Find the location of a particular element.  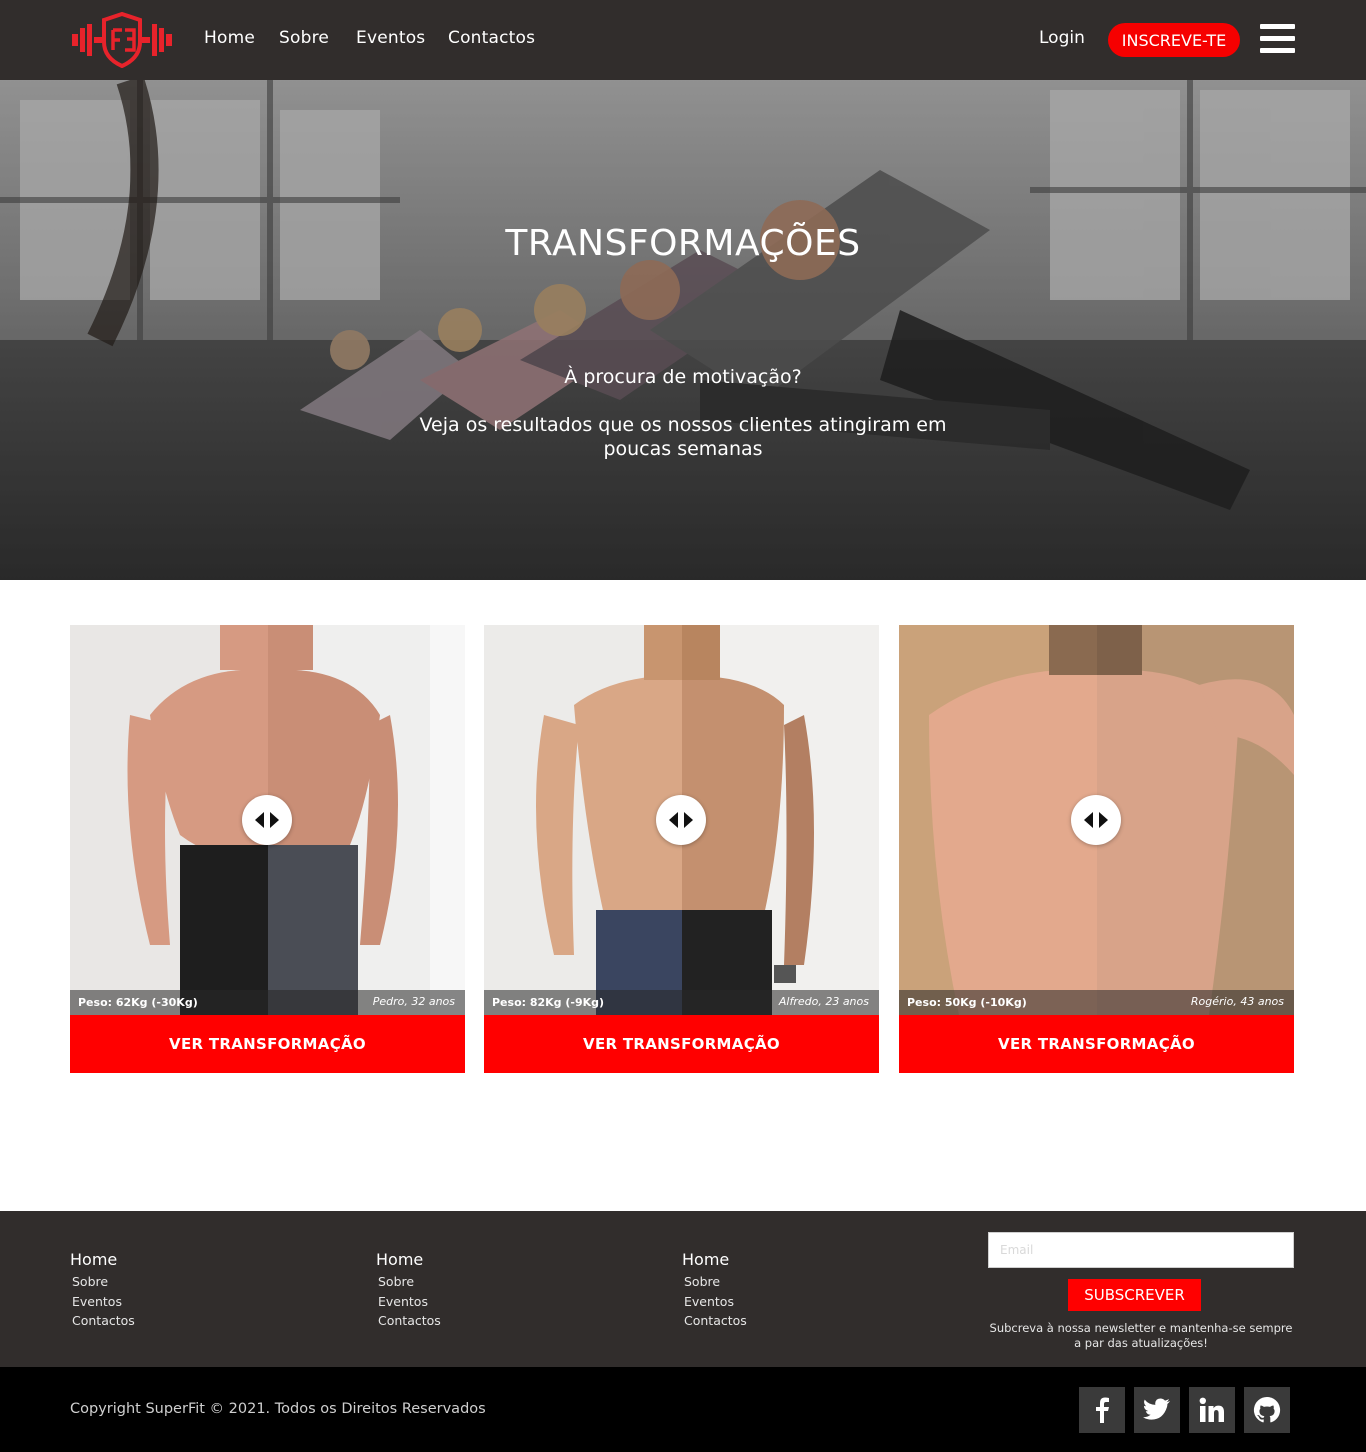

card-info-bar: Peso: 82Kg (-9Kg) Alfredo, 23 anos is located at coordinates (681, 1002).